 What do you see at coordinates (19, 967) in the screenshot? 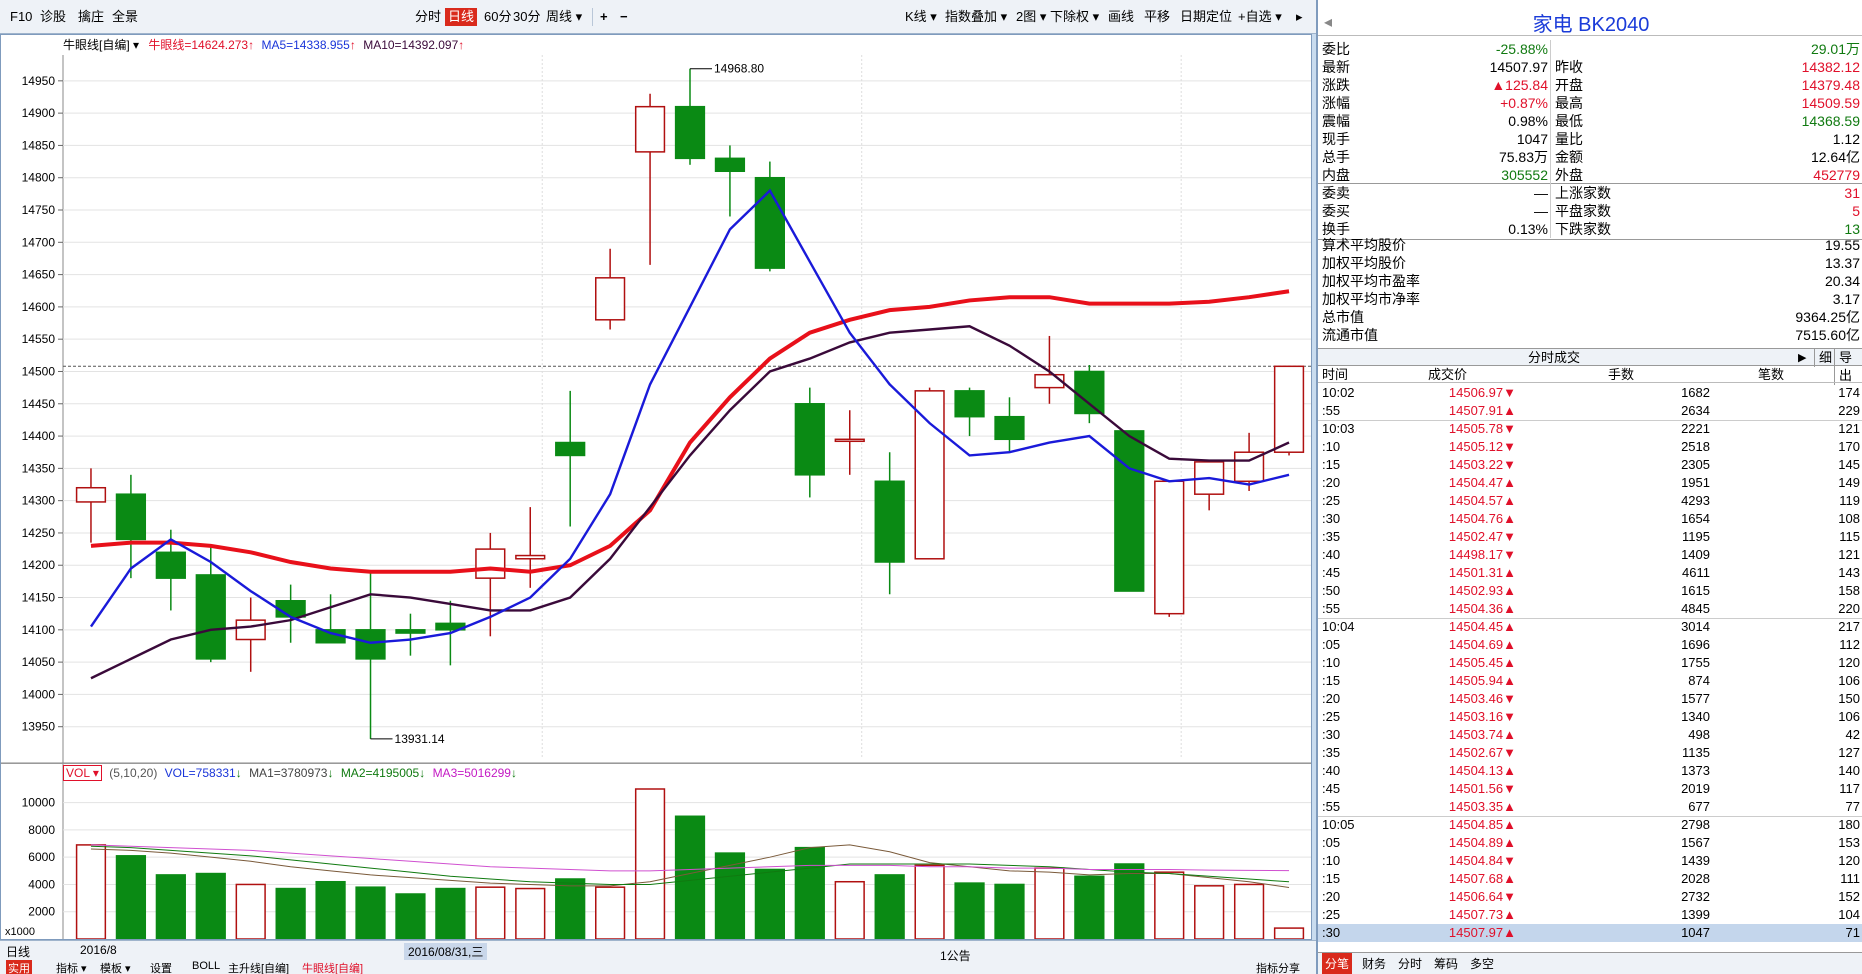
I see `bottom-tab-practical: 实用` at bounding box center [19, 967].